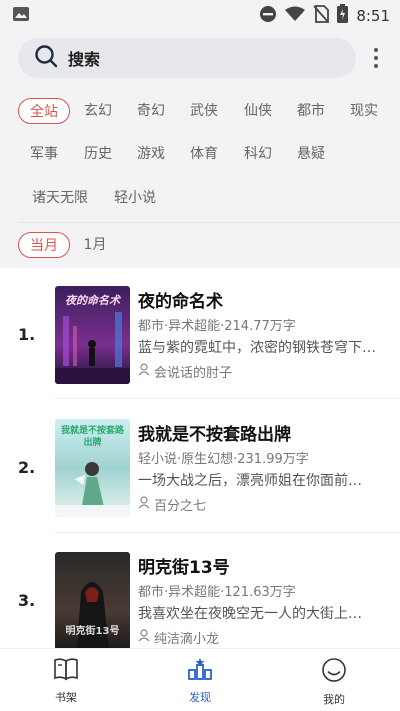 The height and width of the screenshot is (711, 400). Describe the element at coordinates (364, 111) in the screenshot. I see `category-xianshi: 现实` at that location.